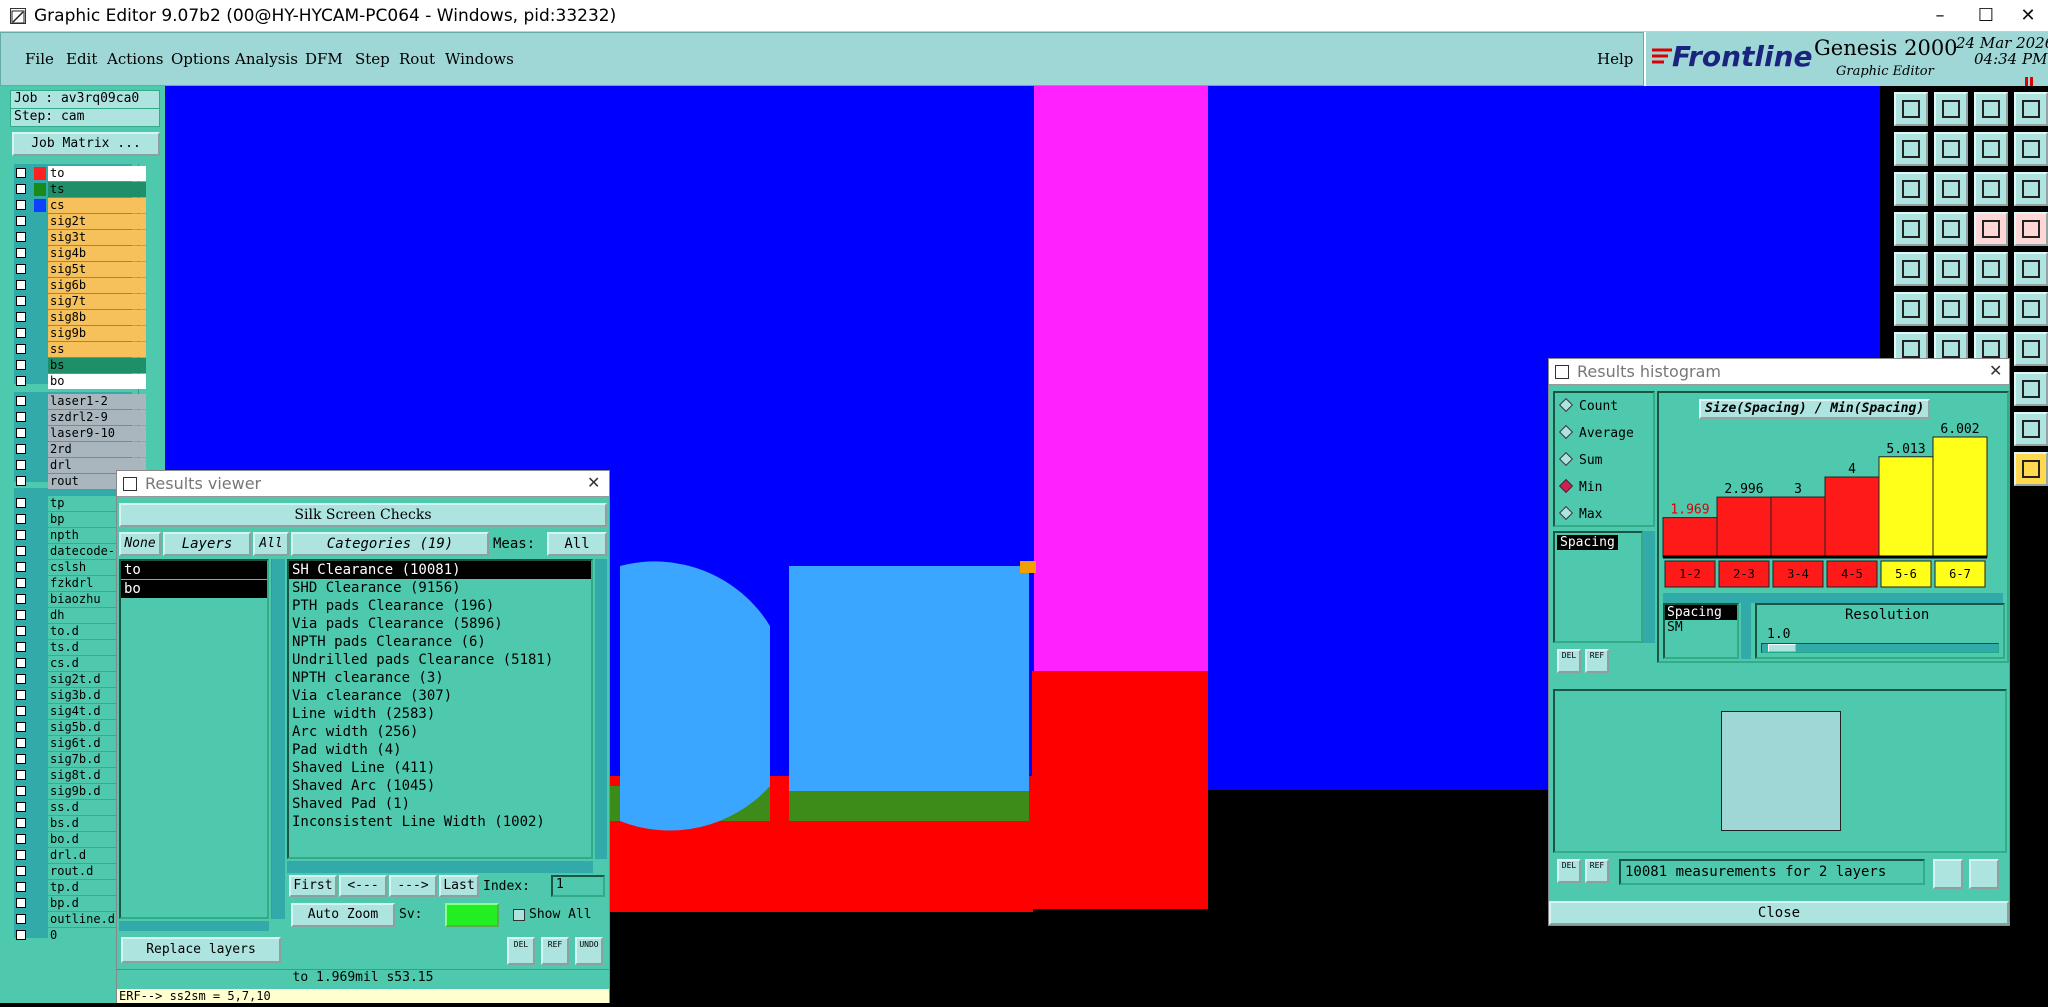 Image resolution: width=2048 pixels, height=1007 pixels. I want to click on undo-button: UNDO, so click(589, 951).